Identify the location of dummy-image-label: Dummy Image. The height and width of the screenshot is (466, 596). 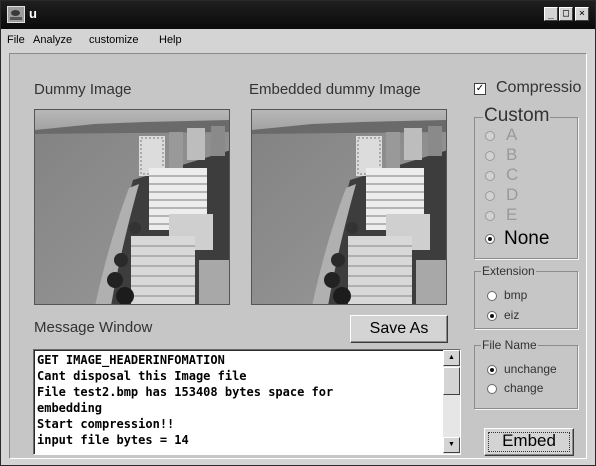
(83, 89).